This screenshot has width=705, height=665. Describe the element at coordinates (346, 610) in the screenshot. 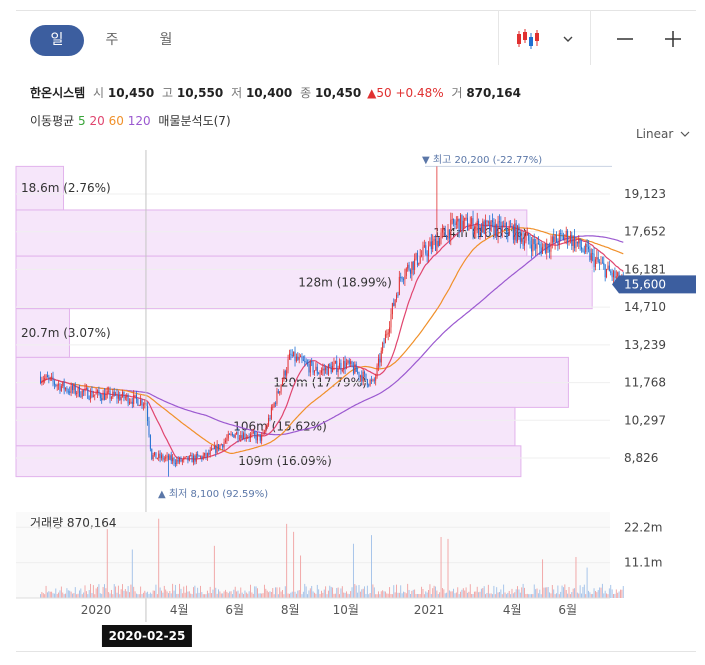

I see `x-tick-label: 10월` at that location.